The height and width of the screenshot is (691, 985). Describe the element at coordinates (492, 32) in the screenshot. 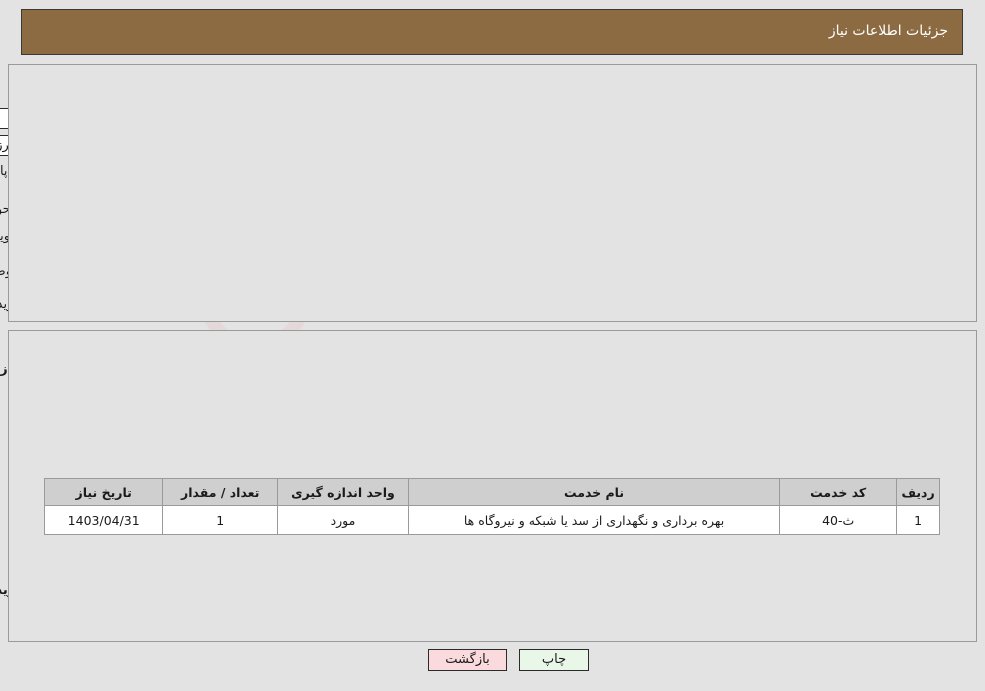

I see `page-header-bar: جزئیات اطلاعات نیاز` at that location.